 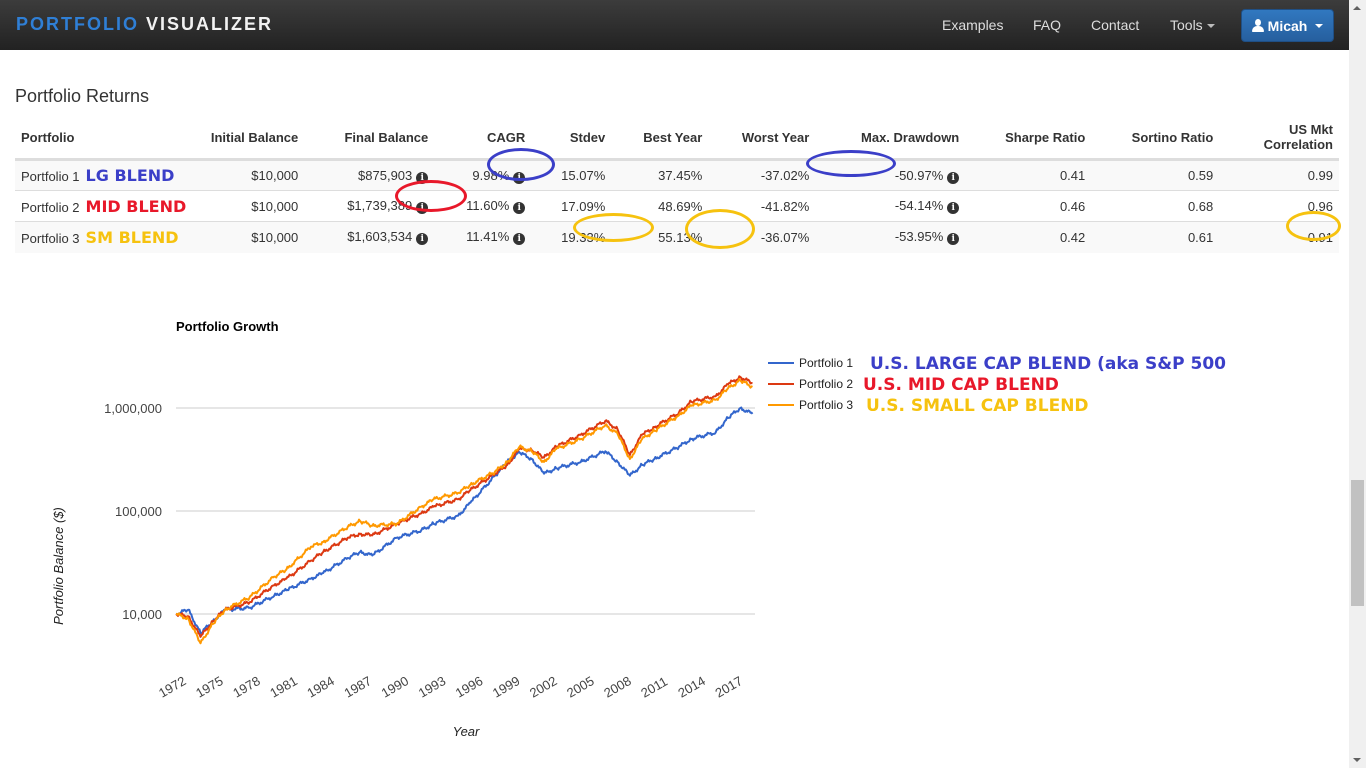 What do you see at coordinates (826, 405) in the screenshot?
I see `legend-label: Portfolio 3` at bounding box center [826, 405].